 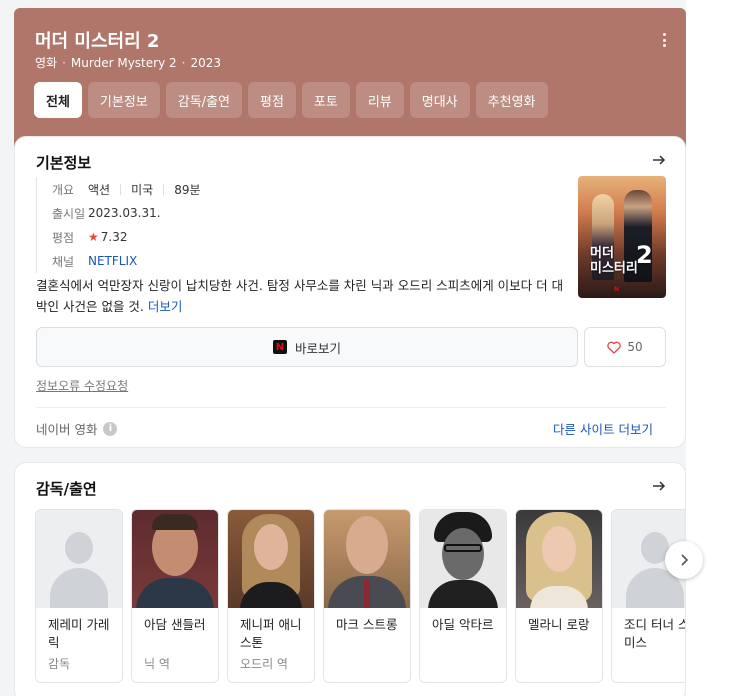 What do you see at coordinates (69, 213) in the screenshot?
I see `release-label: 출시일` at bounding box center [69, 213].